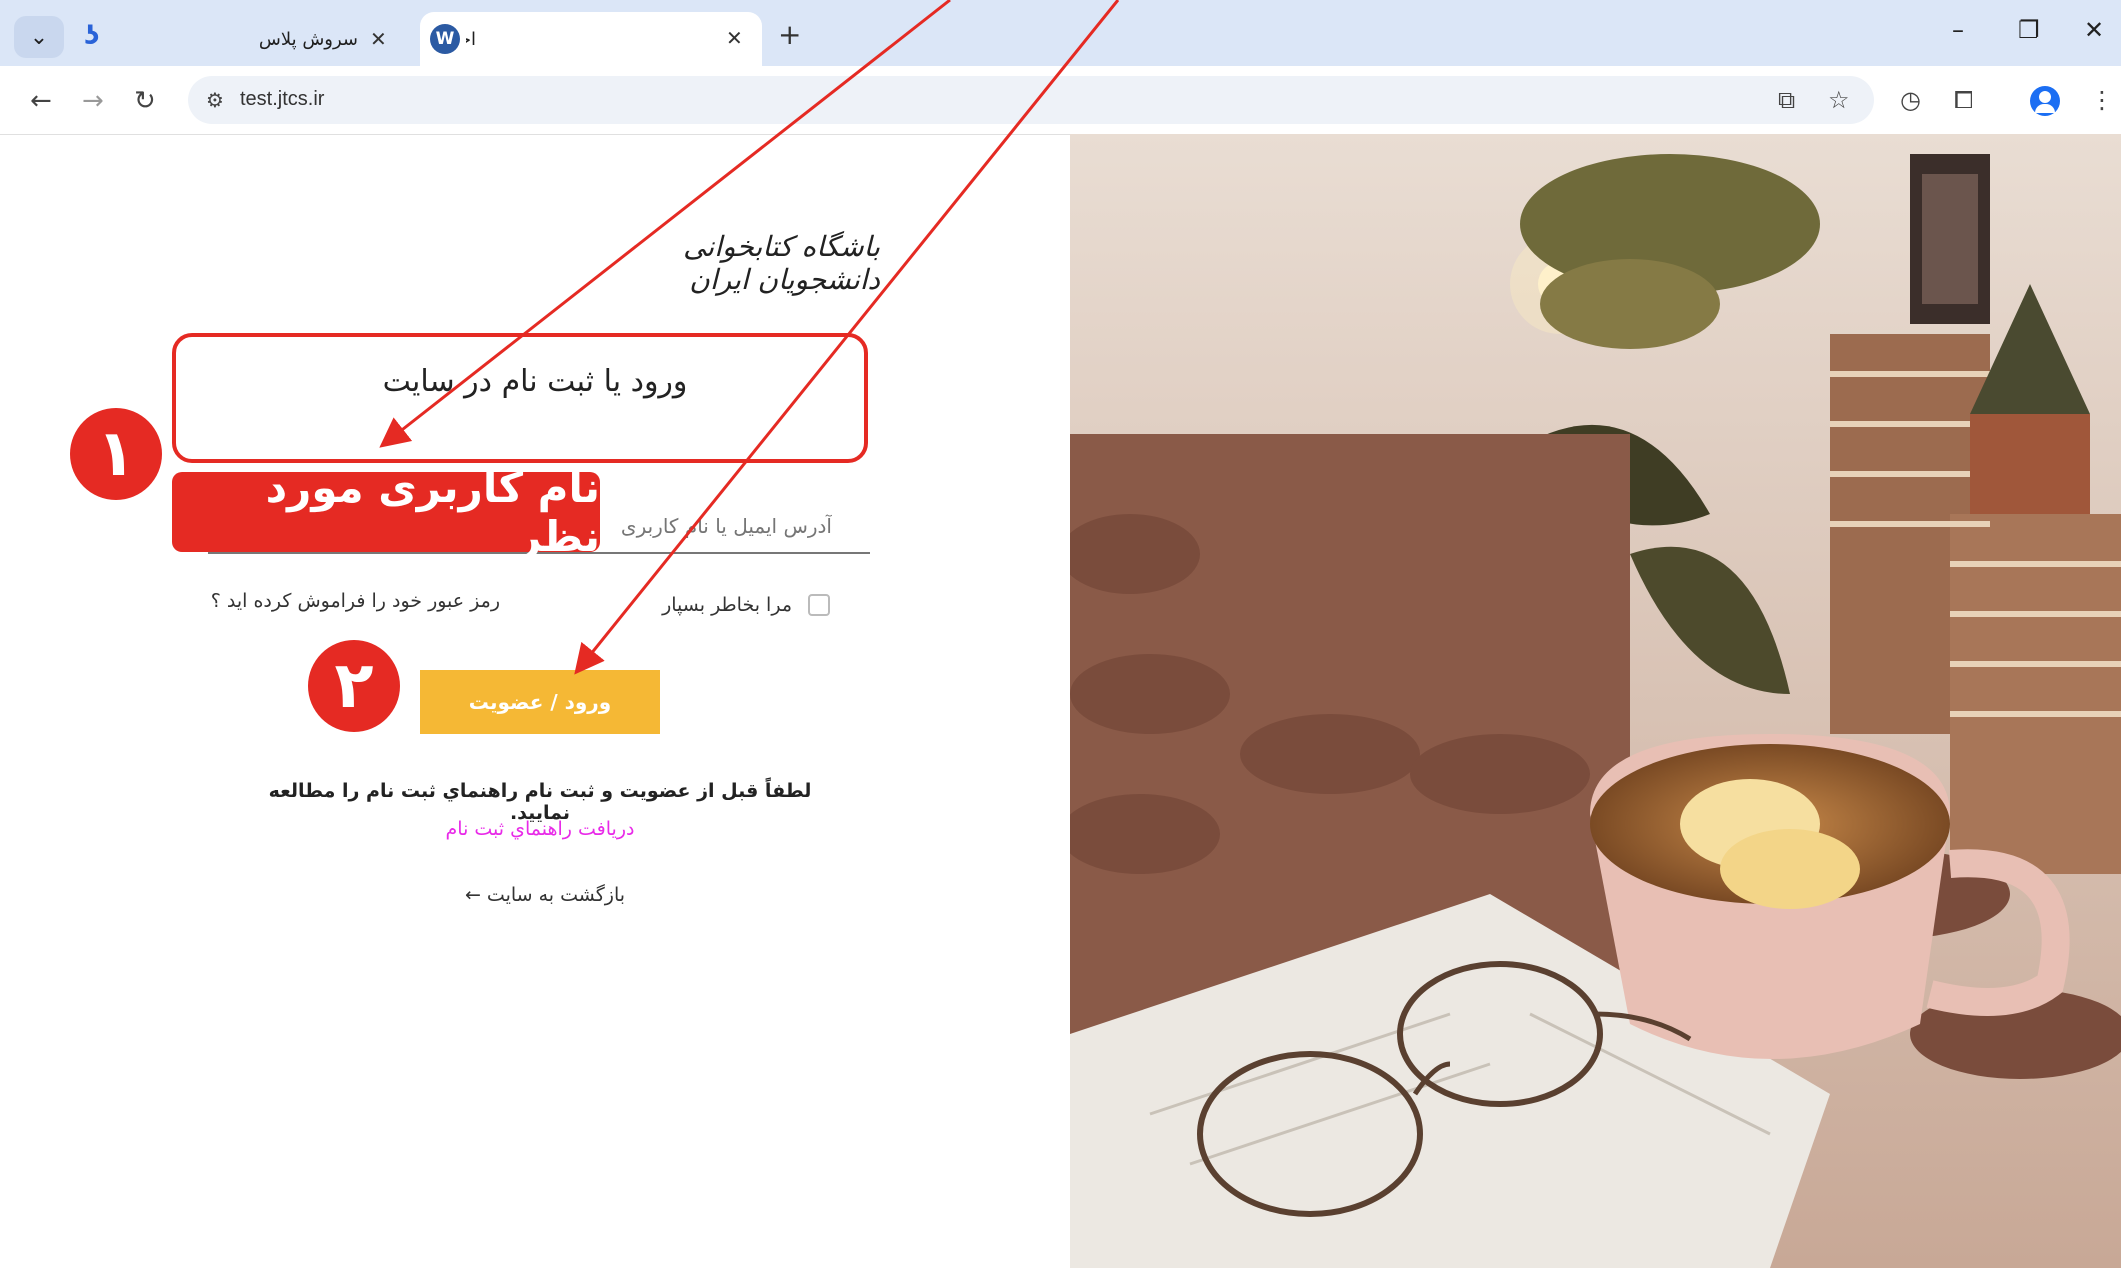  I want to click on arrow-to-button, so click(847, 337).